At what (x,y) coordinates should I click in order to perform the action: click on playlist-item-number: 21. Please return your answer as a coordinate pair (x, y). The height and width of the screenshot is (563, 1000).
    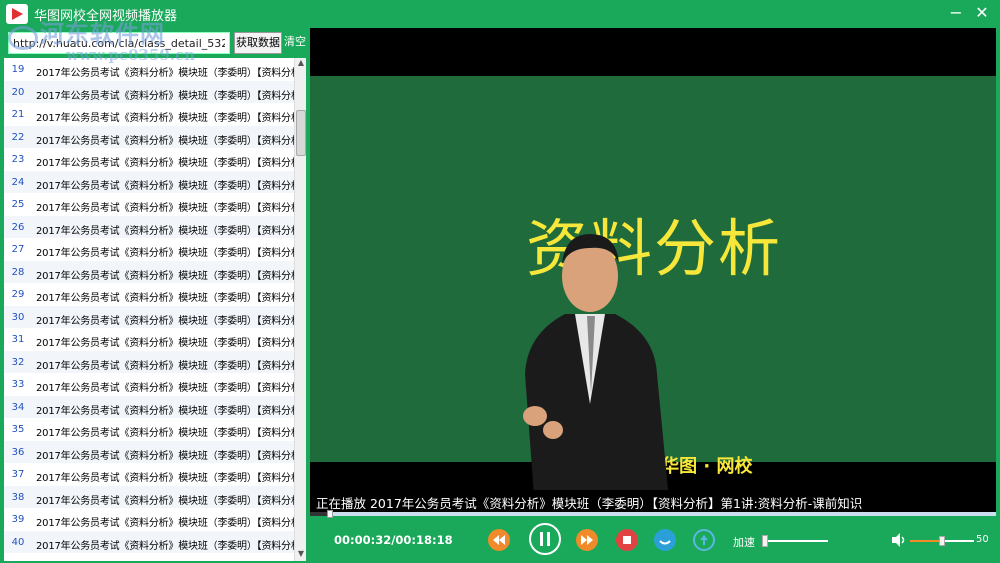
    Looking at the image, I should click on (18, 114).